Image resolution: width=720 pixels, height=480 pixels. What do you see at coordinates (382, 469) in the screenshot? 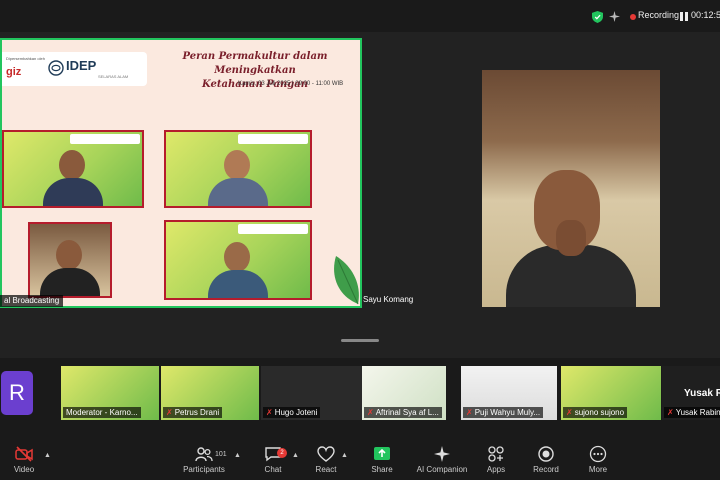
I see `share-label: Share` at bounding box center [382, 469].